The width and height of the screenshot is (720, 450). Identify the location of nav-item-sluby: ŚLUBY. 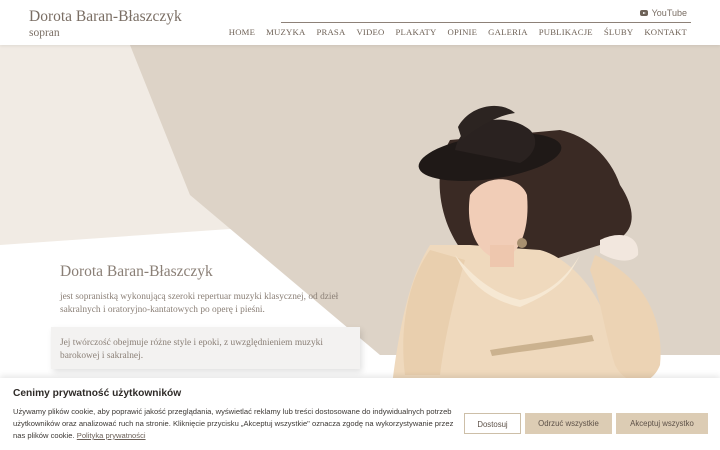
(618, 32).